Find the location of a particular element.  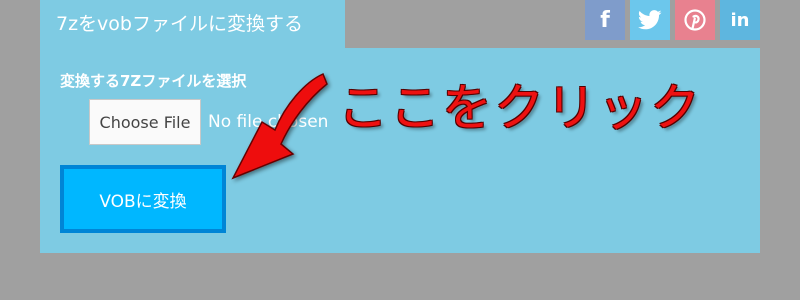

linkedin-share-button: in is located at coordinates (740, 20).